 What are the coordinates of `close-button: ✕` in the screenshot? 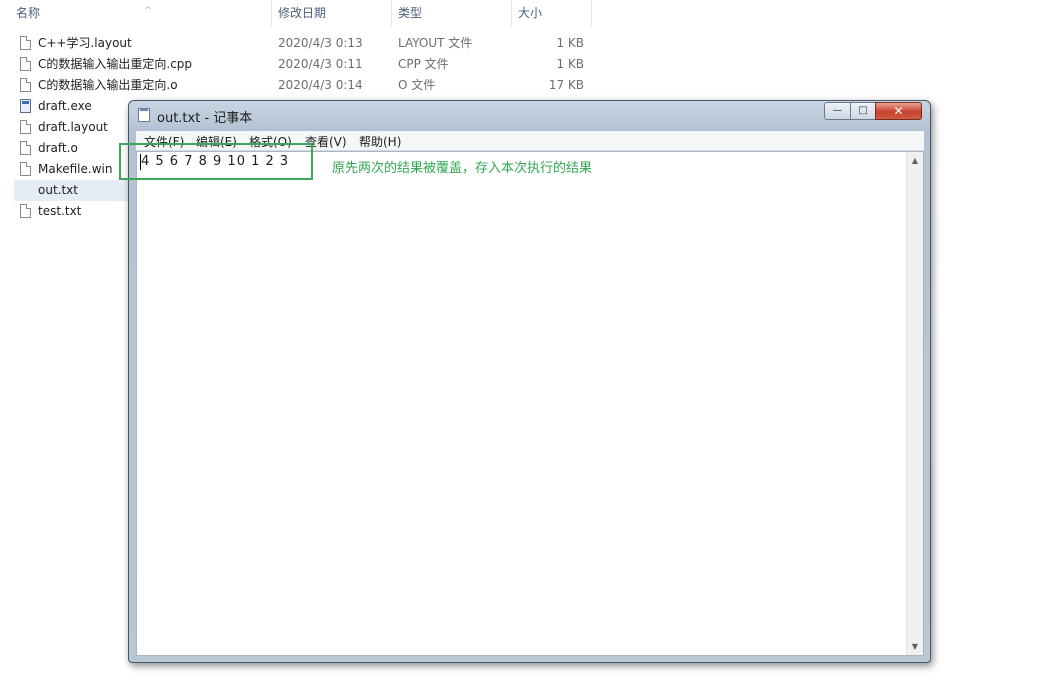 It's located at (898, 111).